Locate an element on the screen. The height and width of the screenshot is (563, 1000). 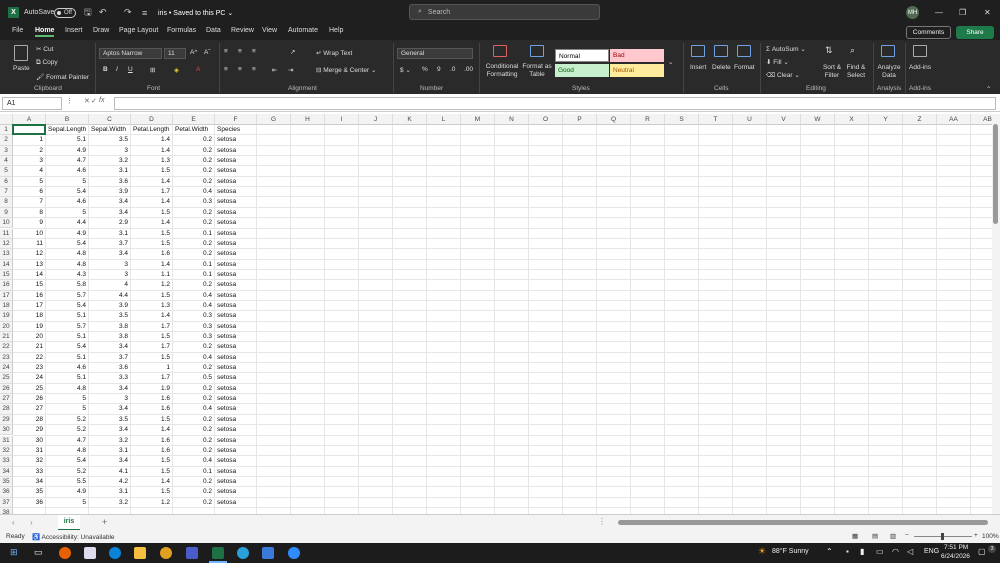
microphone-icon: ▮ is located at coordinates (862, 551).